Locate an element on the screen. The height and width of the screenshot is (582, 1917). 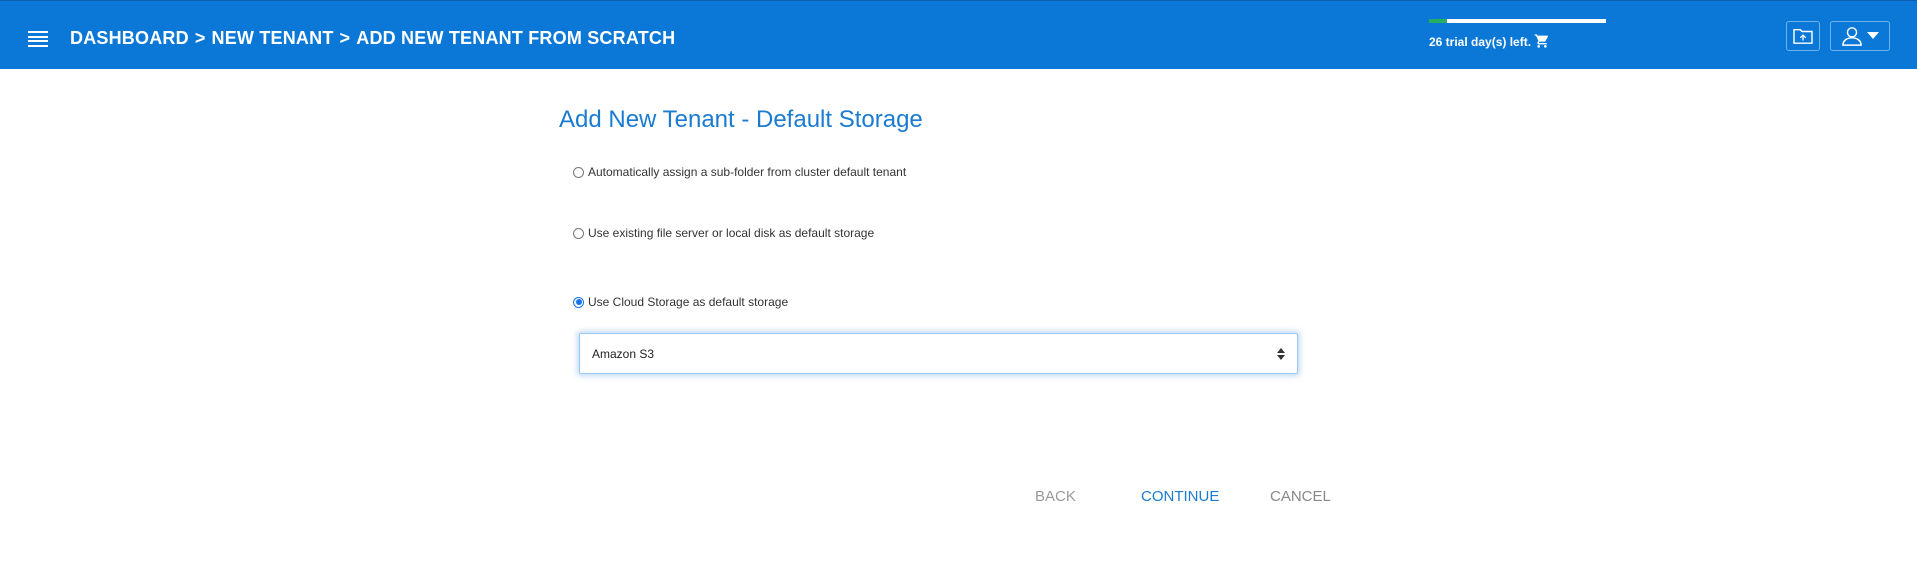
option-cloud-storage: Use Cloud Storage as default storage is located at coordinates (680, 302).